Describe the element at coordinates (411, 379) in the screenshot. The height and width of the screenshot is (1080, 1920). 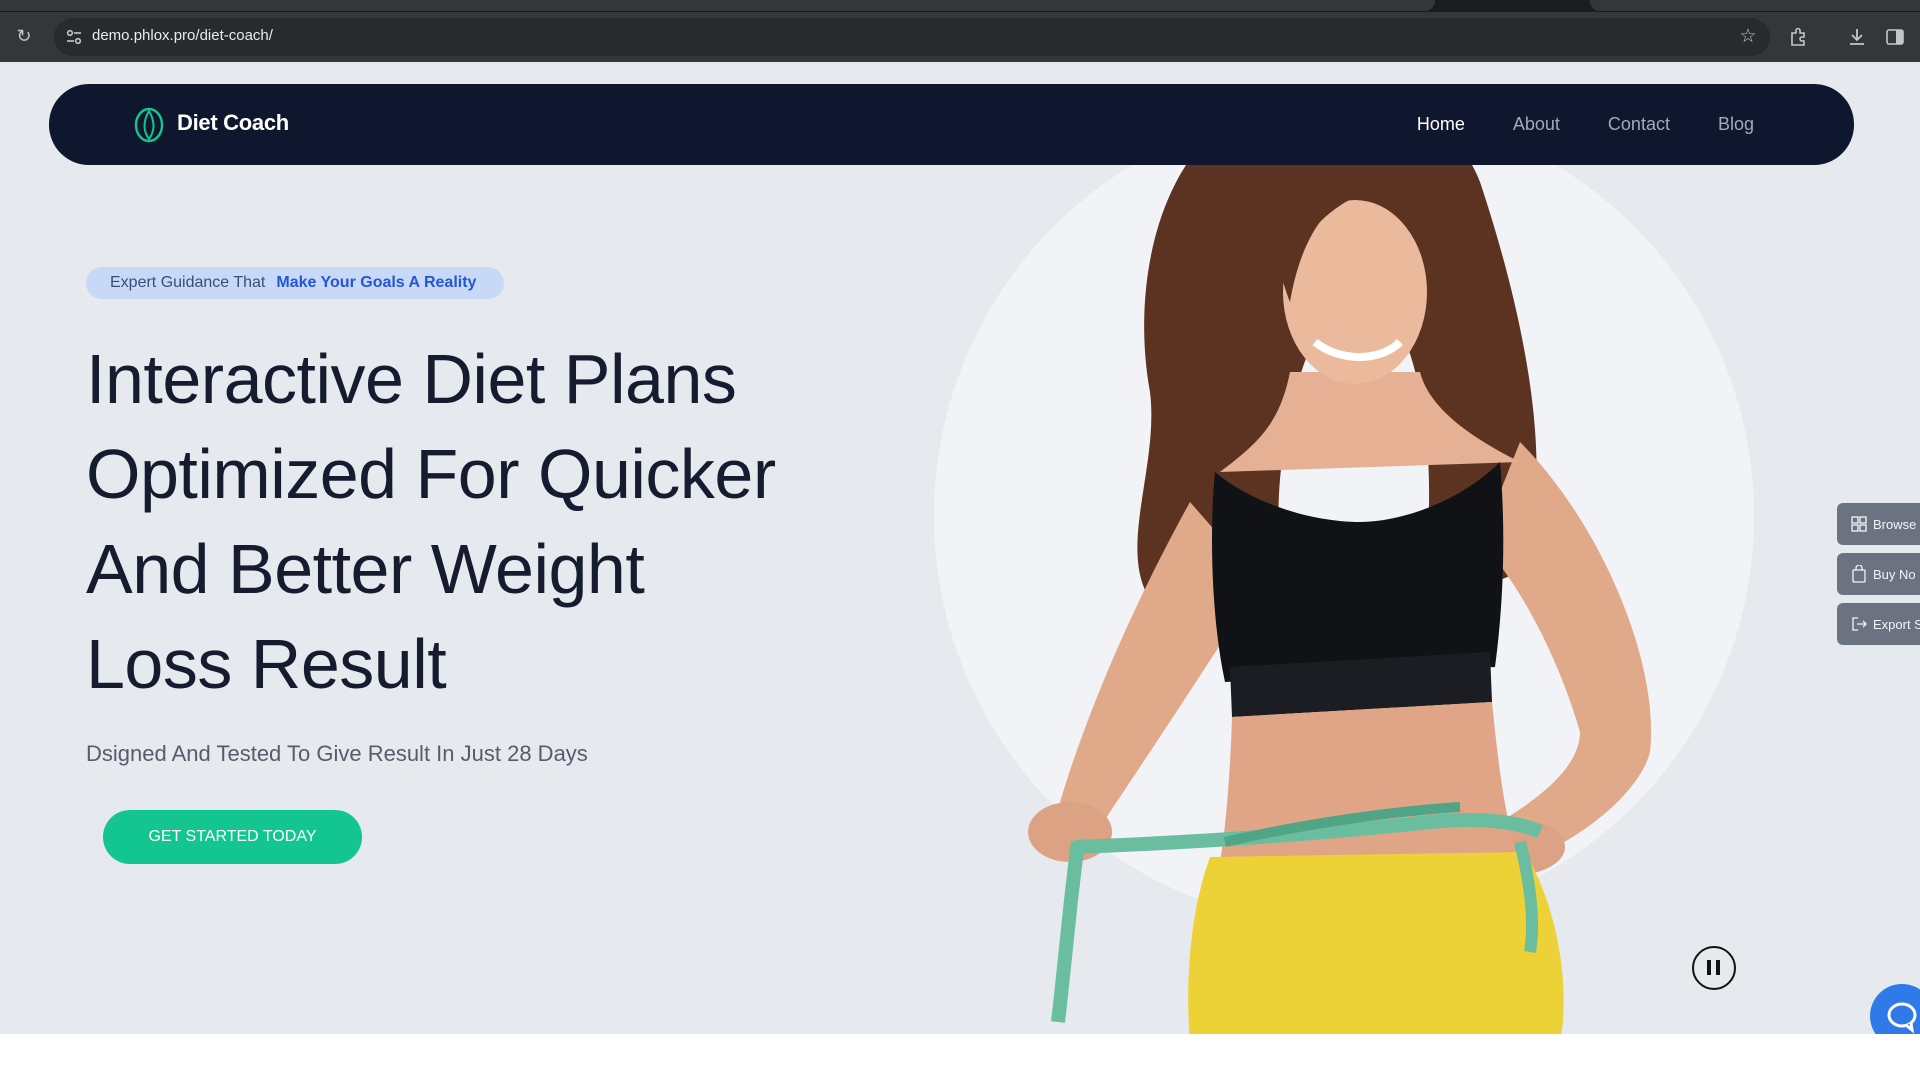
I see `headline-line: Interactive Diet Plans` at that location.